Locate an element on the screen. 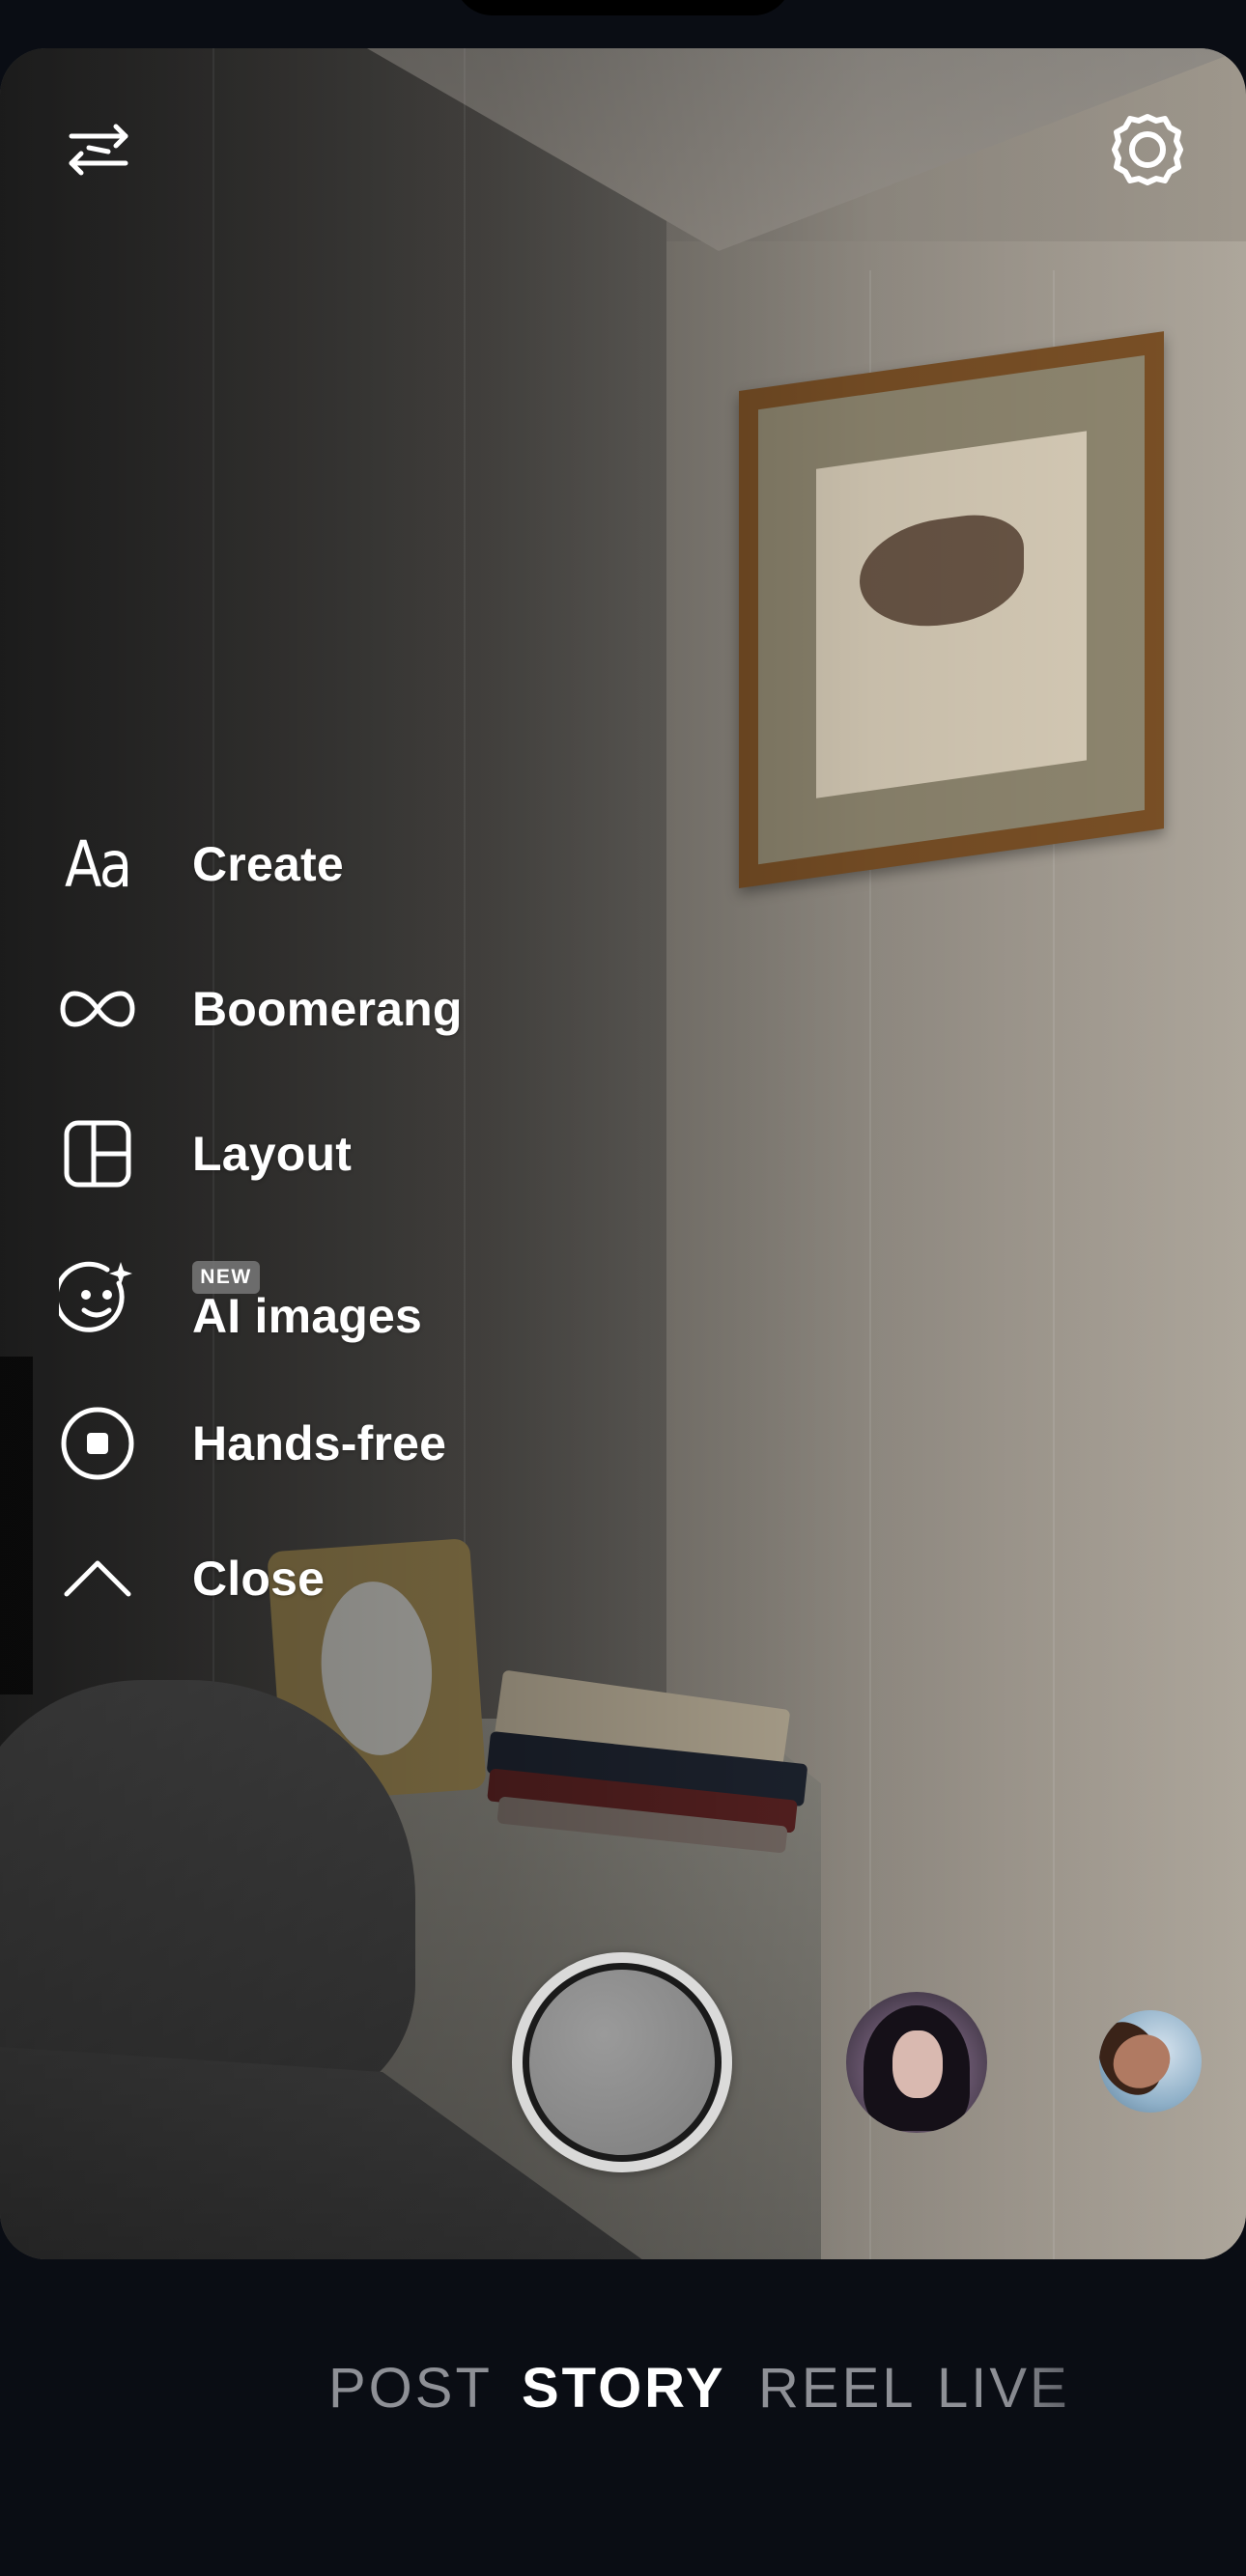 The height and width of the screenshot is (2576, 1246). sparkle-face-icon is located at coordinates (97, 1299).